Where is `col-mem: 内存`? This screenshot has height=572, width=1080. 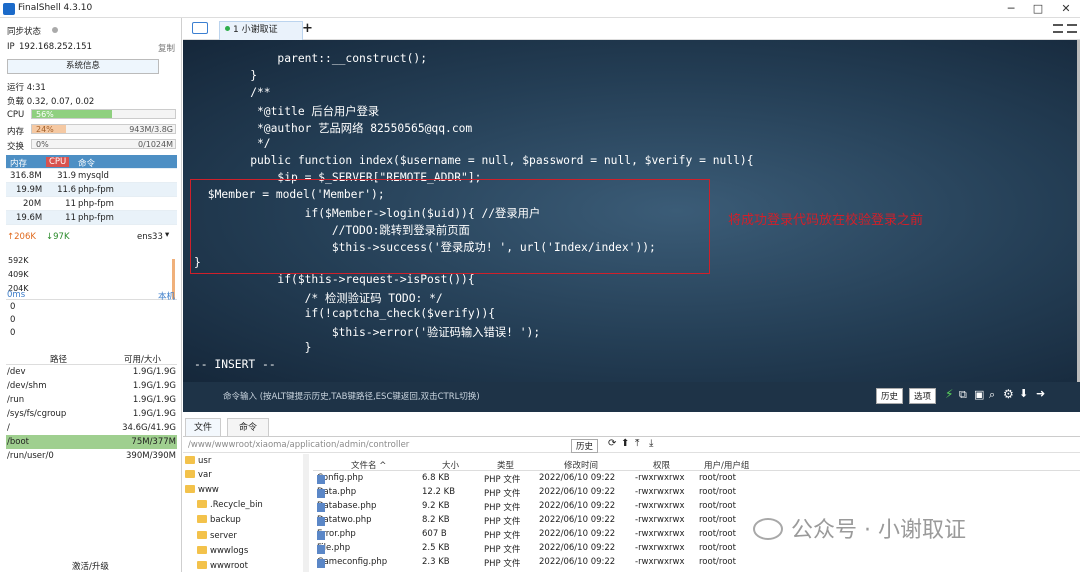
col-mem: 内存 is located at coordinates (18, 163).